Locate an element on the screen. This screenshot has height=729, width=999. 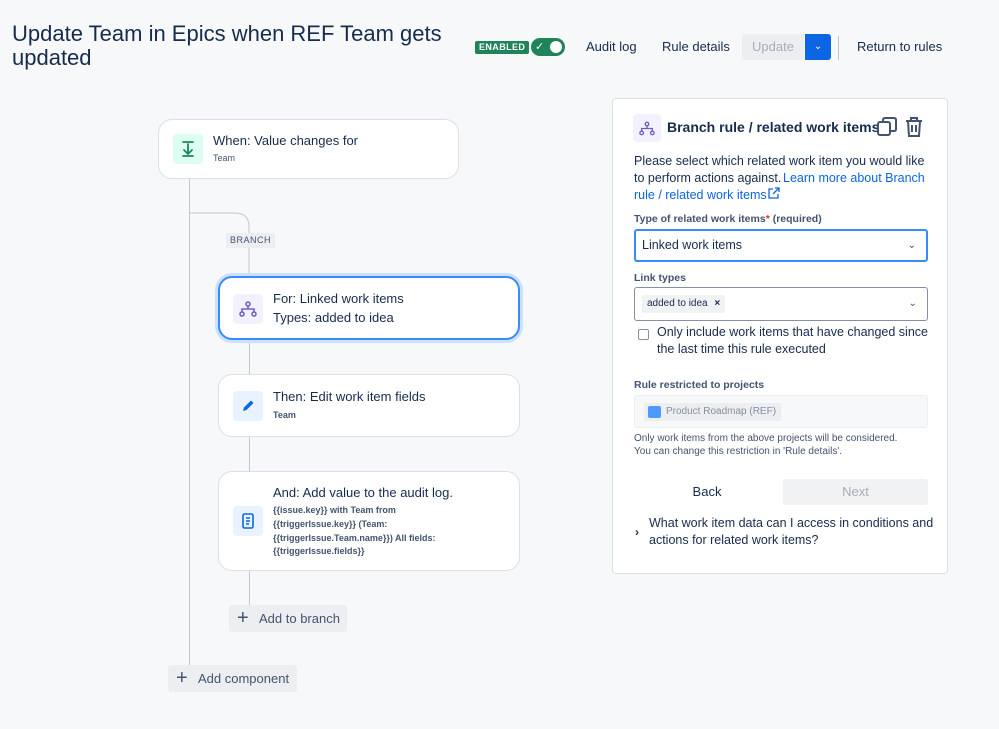
document-icon is located at coordinates (248, 521).